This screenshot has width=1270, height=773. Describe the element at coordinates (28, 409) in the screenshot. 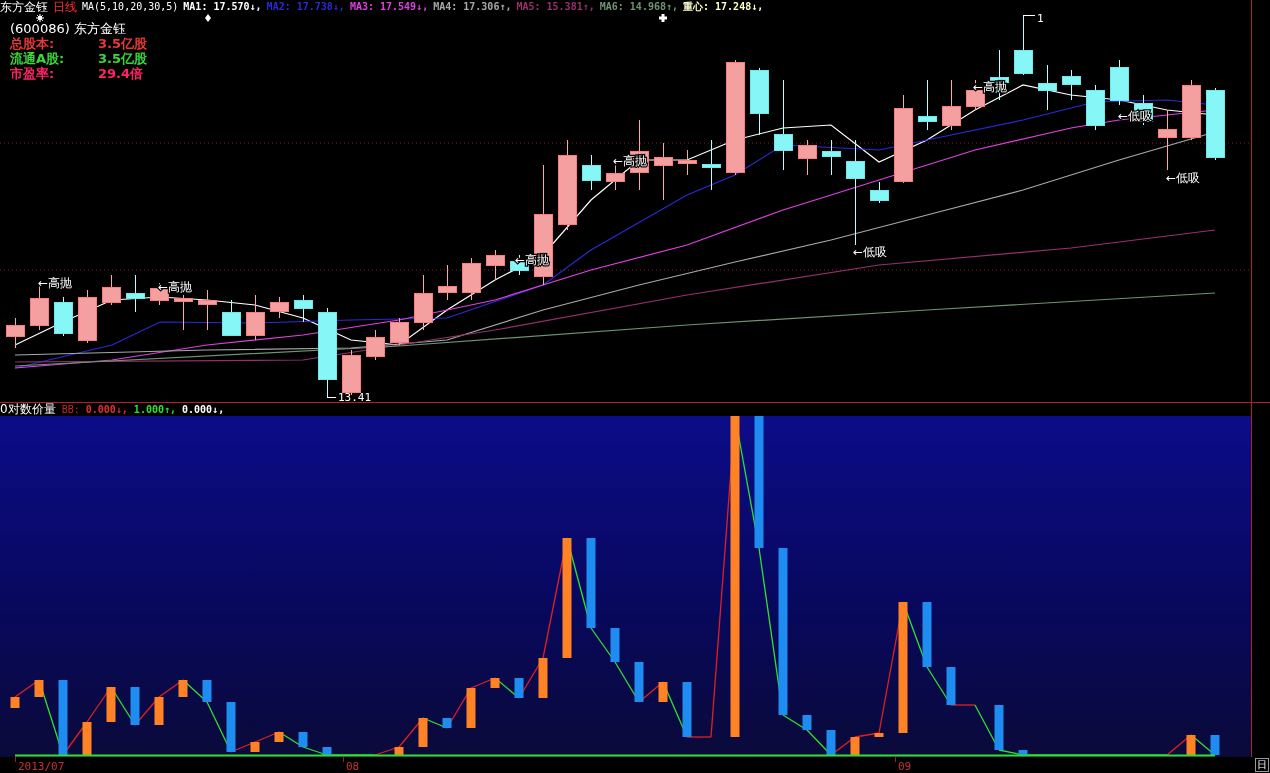

I see `indicator-title: 0对数价量` at that location.